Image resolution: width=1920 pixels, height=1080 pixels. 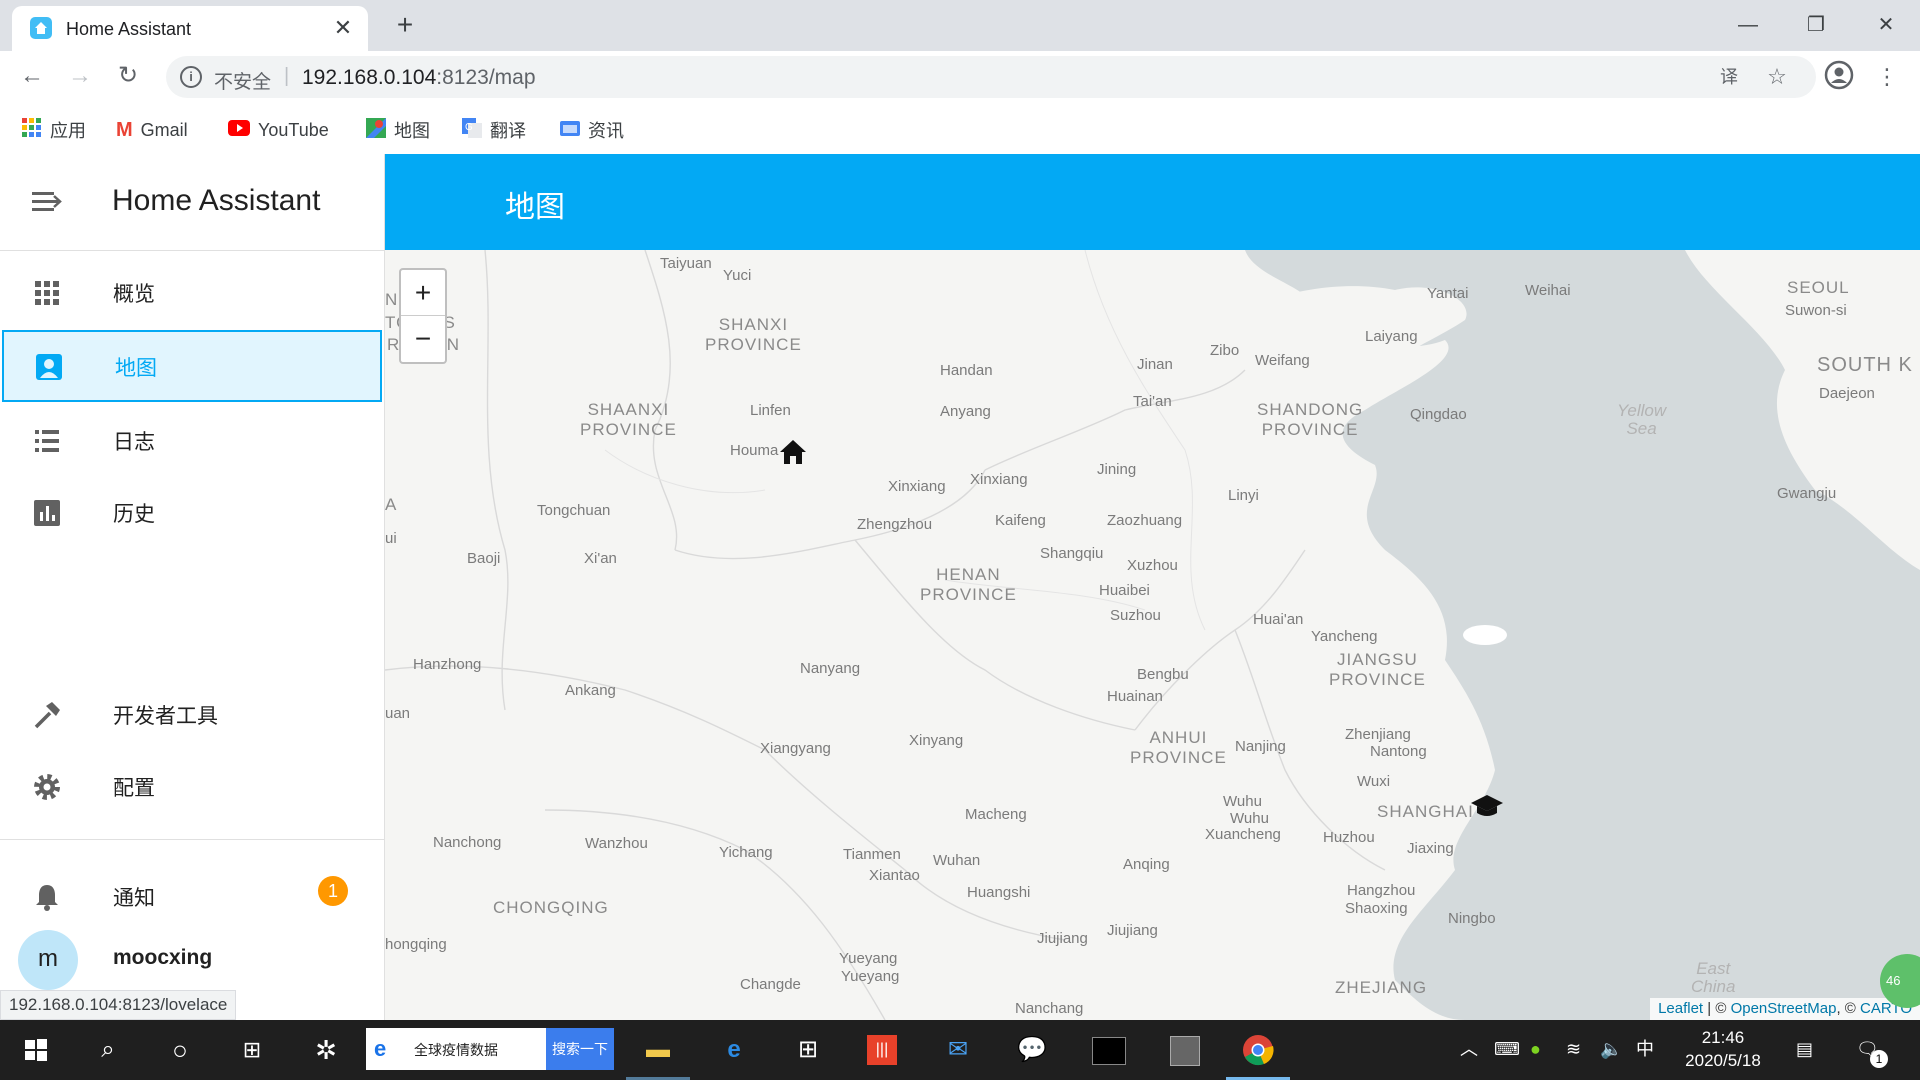 What do you see at coordinates (46, 202) in the screenshot?
I see `menu-toggle-icon` at bounding box center [46, 202].